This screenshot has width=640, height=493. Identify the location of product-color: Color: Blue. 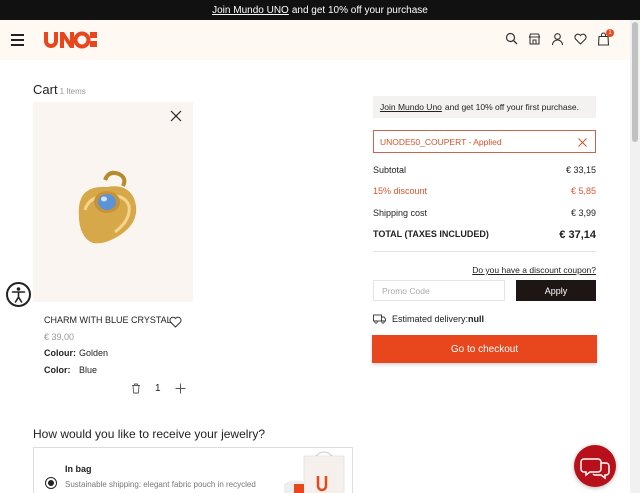
(70, 370).